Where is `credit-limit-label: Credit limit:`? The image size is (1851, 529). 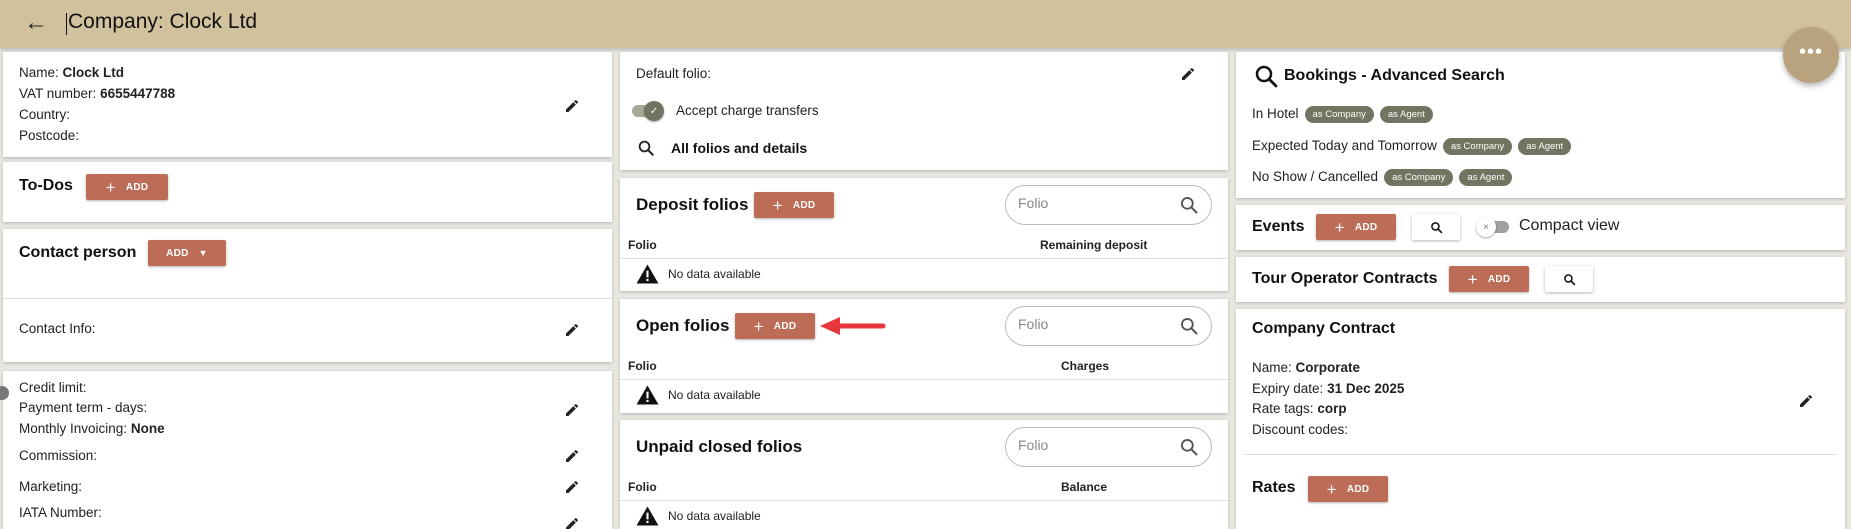
credit-limit-label: Credit limit: is located at coordinates (53, 387).